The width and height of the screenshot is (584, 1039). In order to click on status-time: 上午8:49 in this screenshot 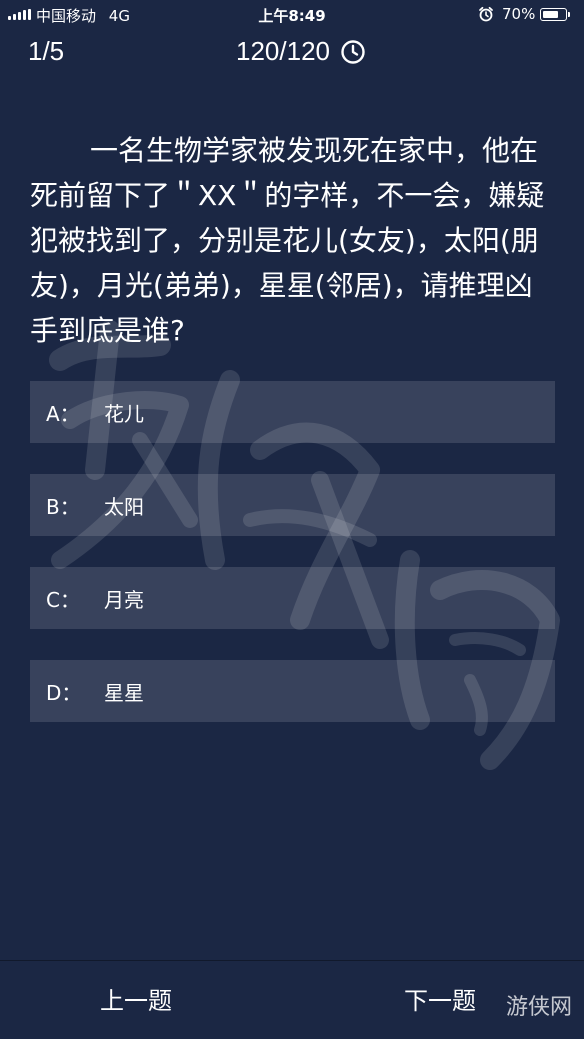, I will do `click(292, 16)`.